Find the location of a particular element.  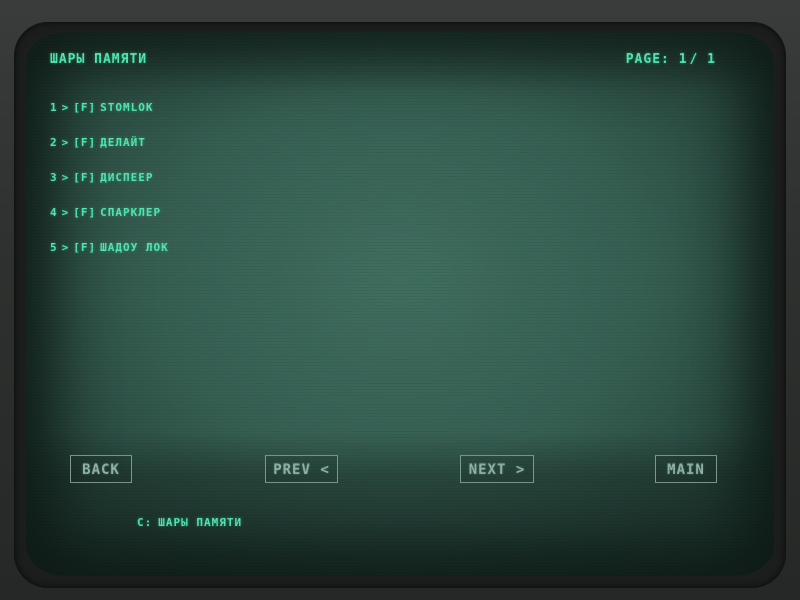

item-number: 4 is located at coordinates (54, 212).